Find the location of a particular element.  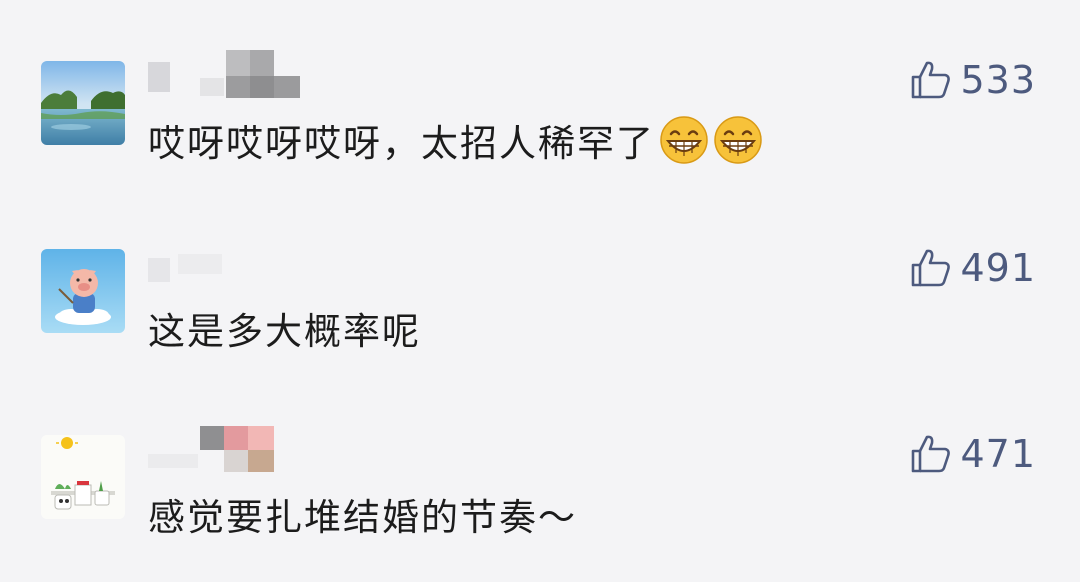

like-button: 533 is located at coordinates (973, 80).